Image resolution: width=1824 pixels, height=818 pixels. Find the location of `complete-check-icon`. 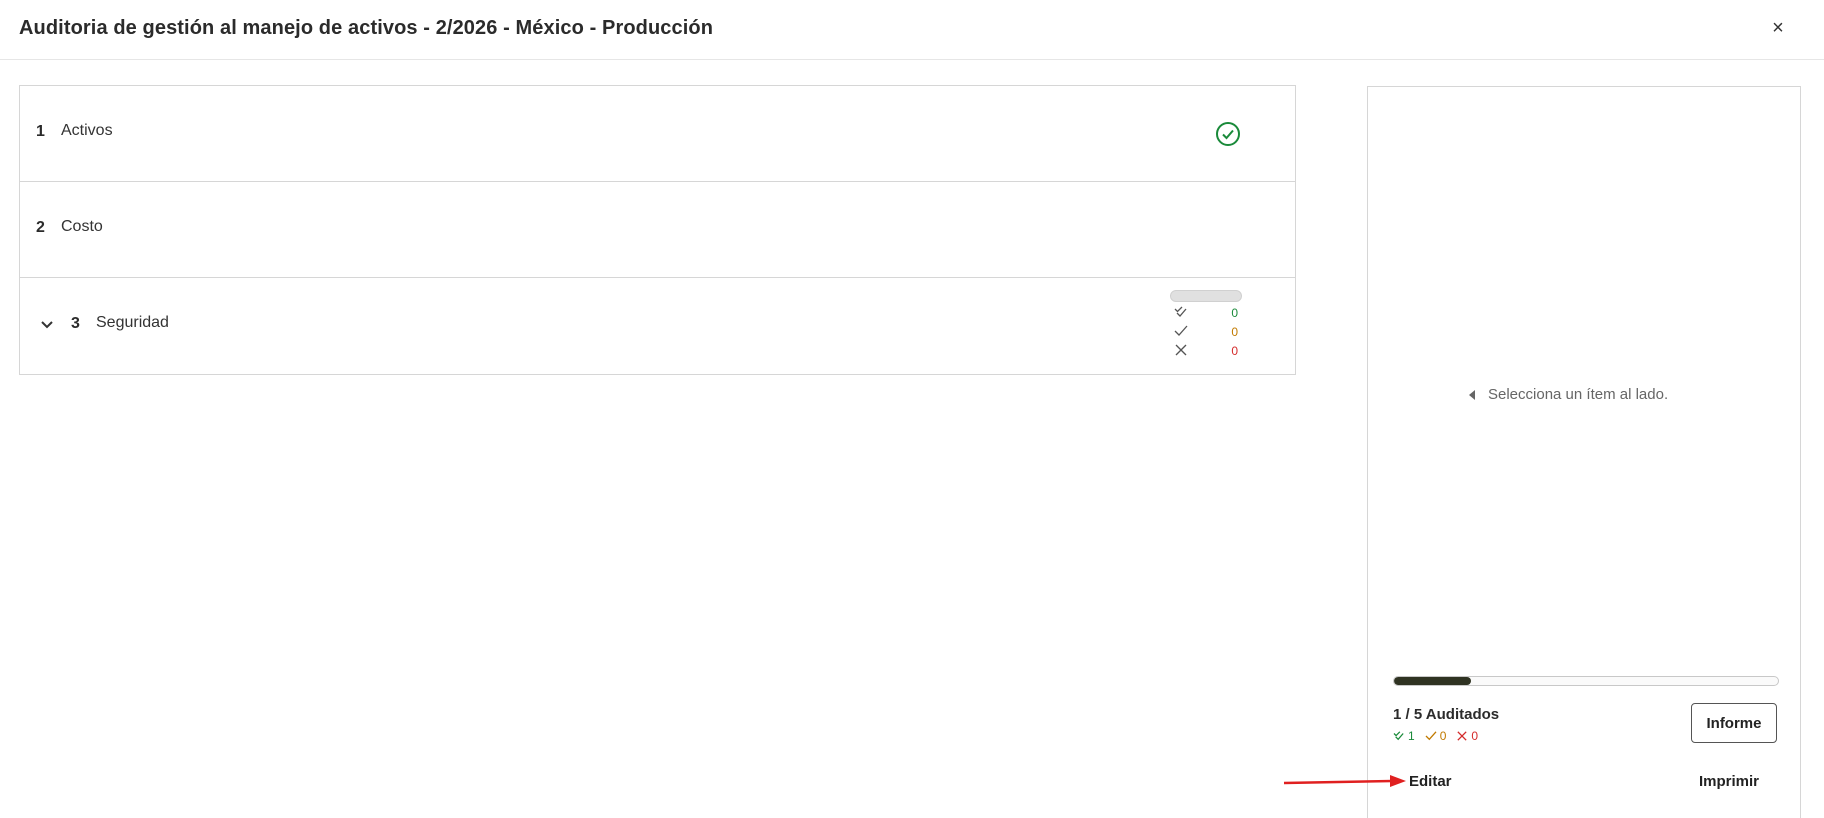

complete-check-icon is located at coordinates (1228, 134).